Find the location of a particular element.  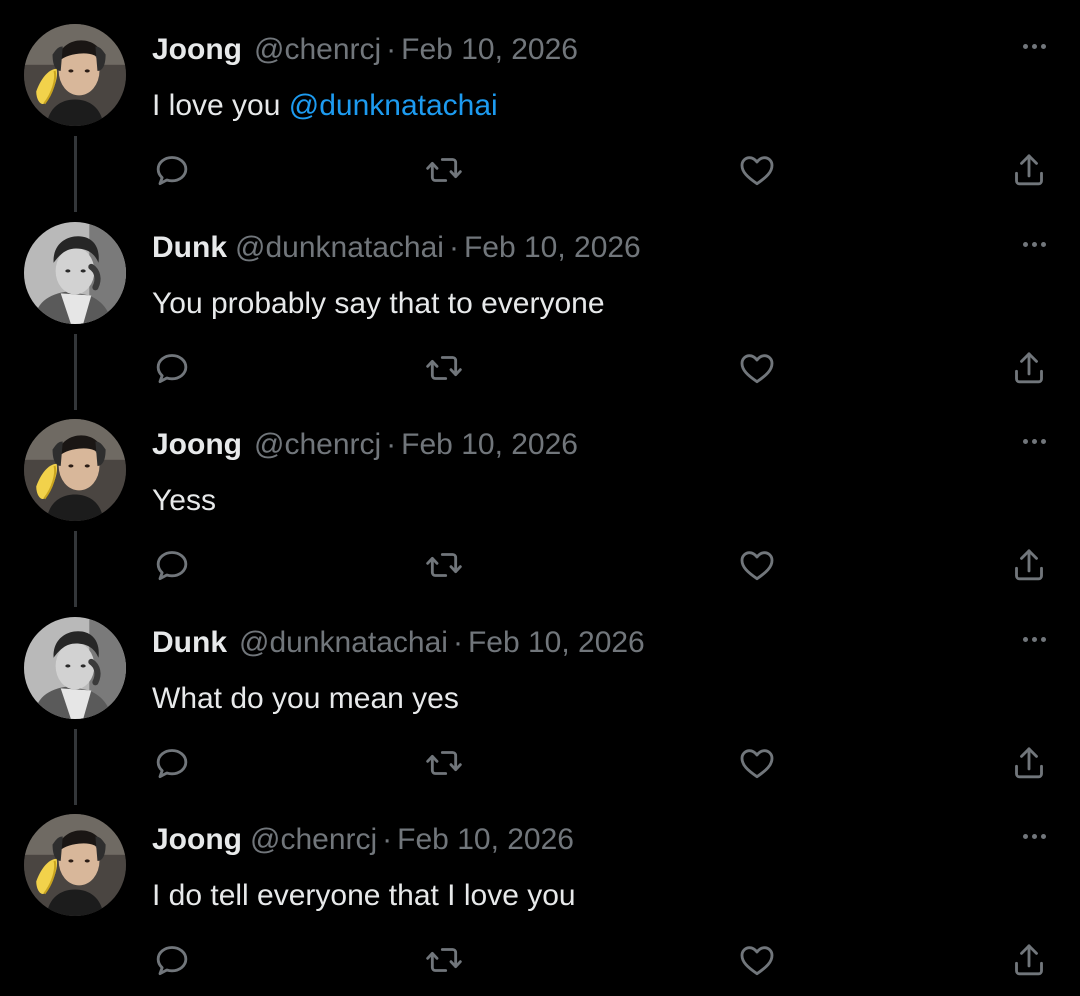

tweet-text: You probably say that to everyone is located at coordinates (378, 303).